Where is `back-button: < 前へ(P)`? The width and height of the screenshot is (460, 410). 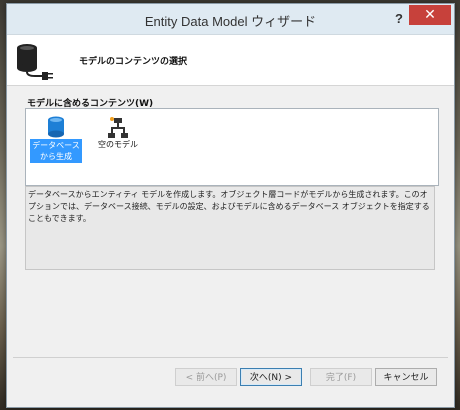
back-button: < 前へ(P) is located at coordinates (206, 377).